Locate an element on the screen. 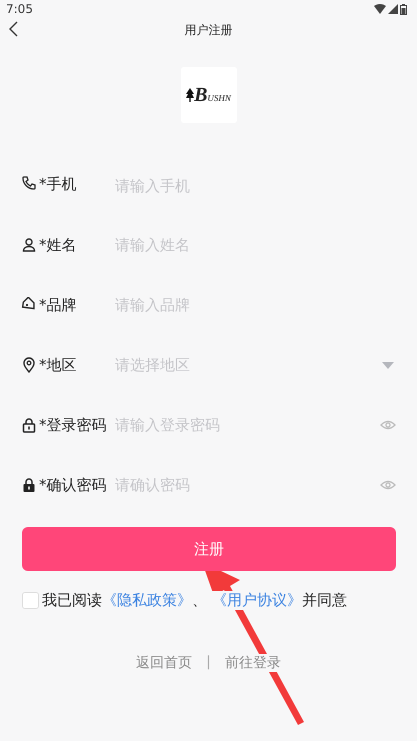 Image resolution: width=417 pixels, height=741 pixels. page-title: 用户注册 is located at coordinates (208, 30).